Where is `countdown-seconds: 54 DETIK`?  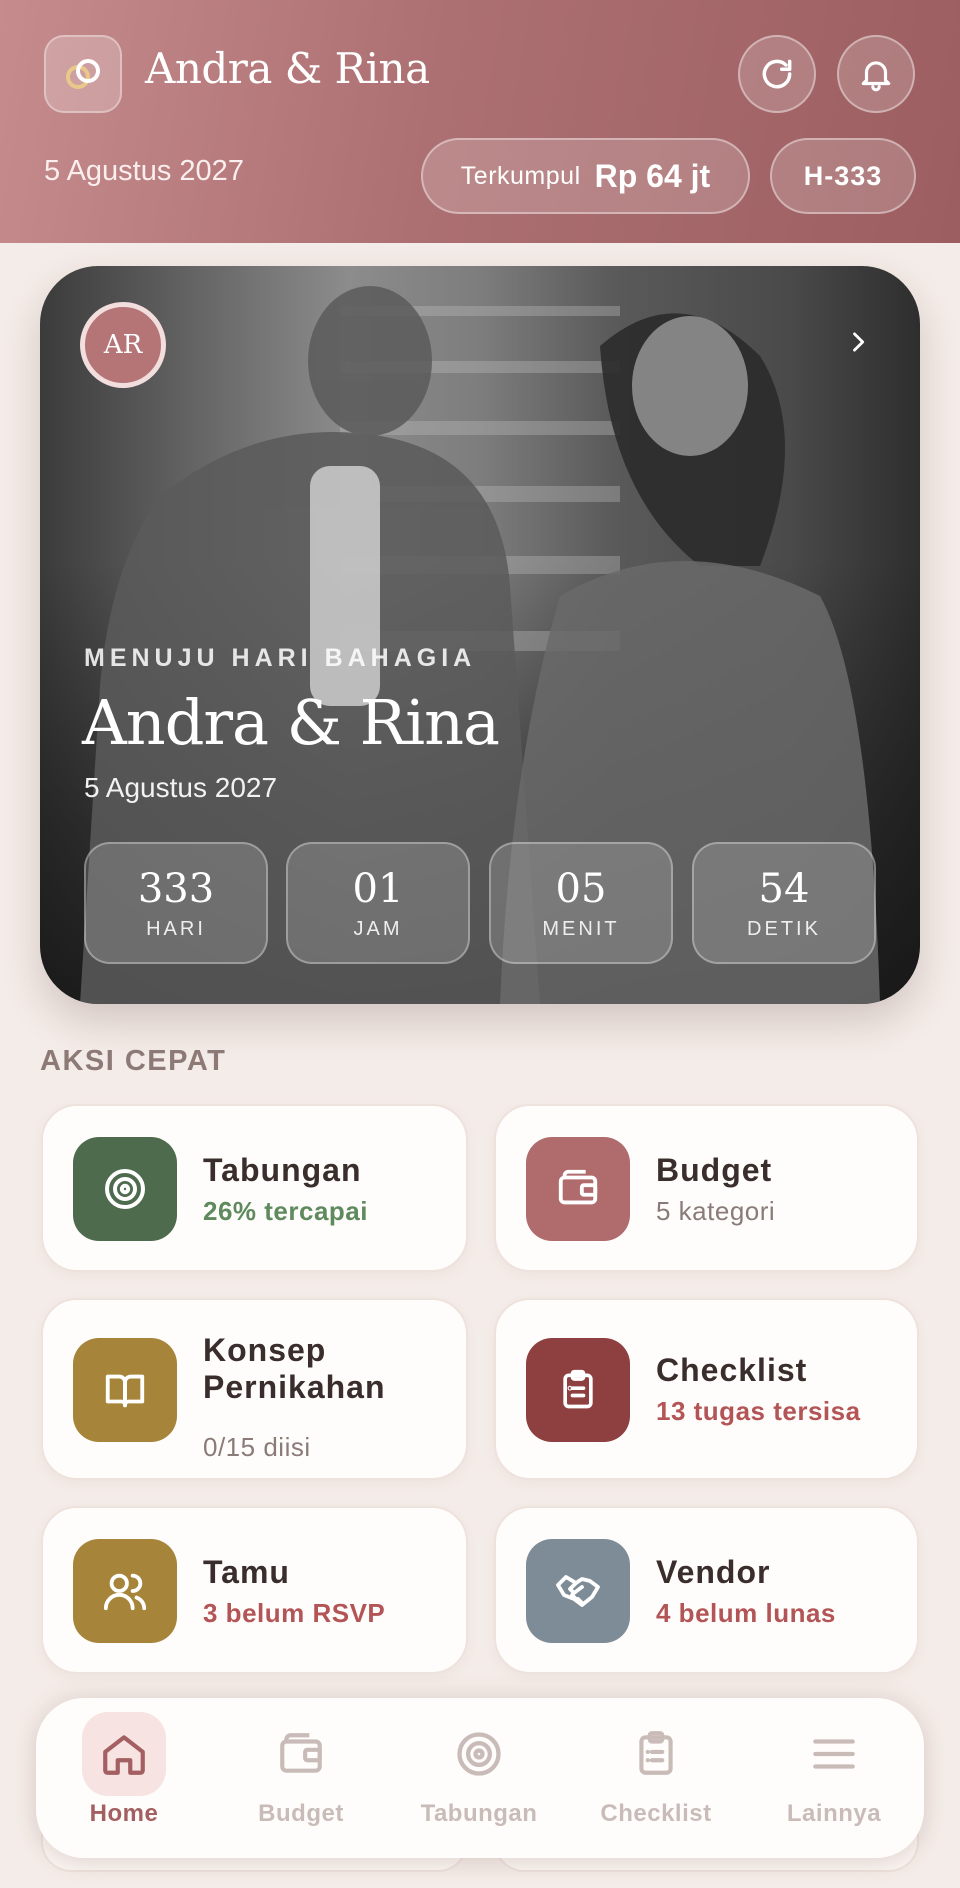 countdown-seconds: 54 DETIK is located at coordinates (784, 903).